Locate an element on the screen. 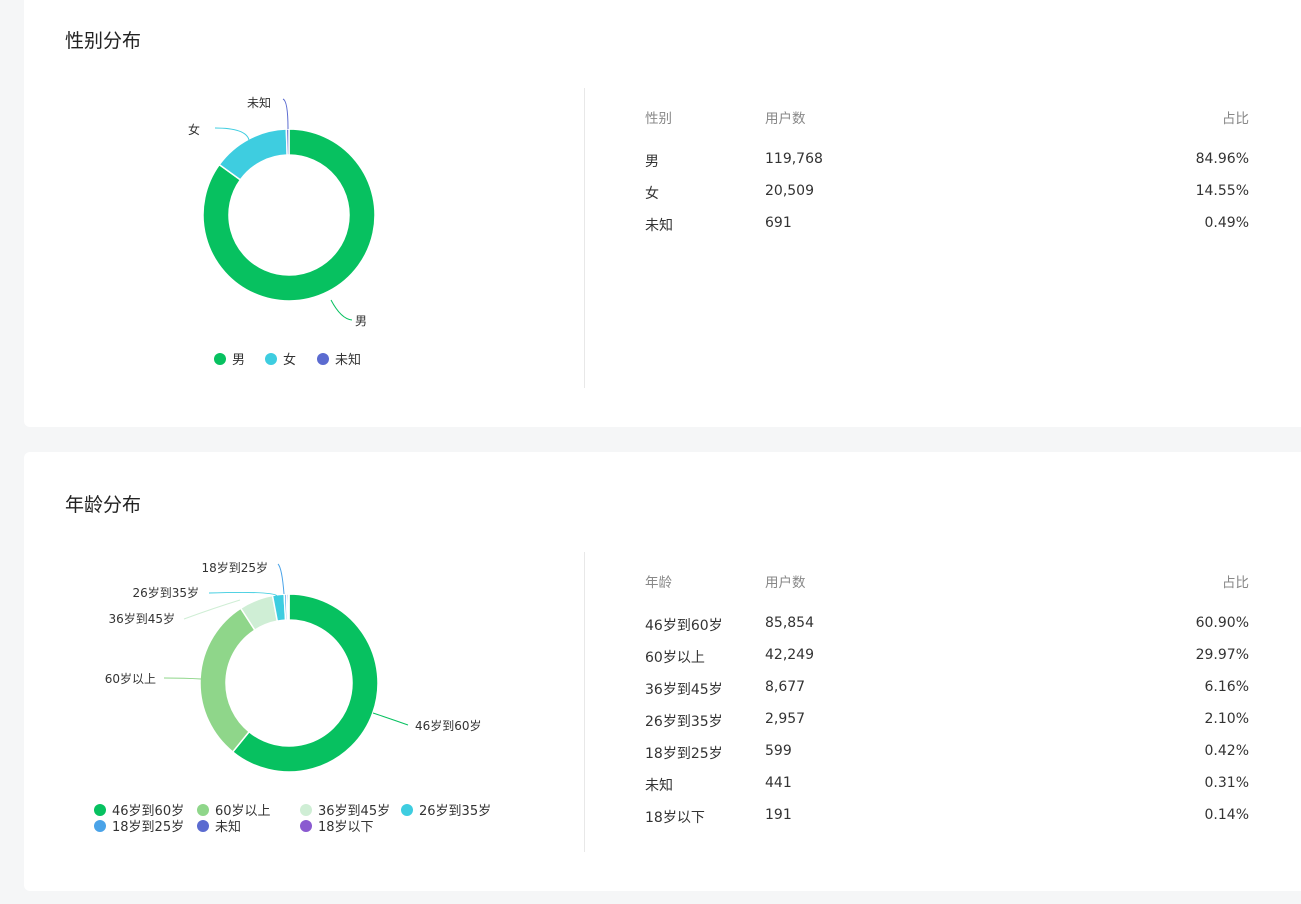 Image resolution: width=1301 pixels, height=904 pixels. table-cell: 691 is located at coordinates (778, 223).